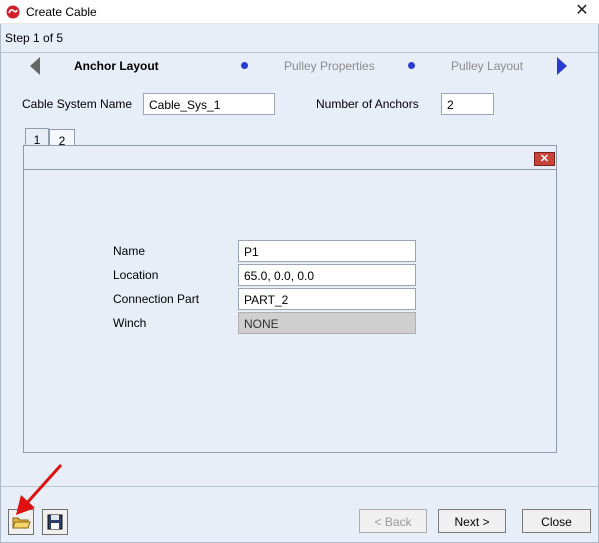 This screenshot has width=599, height=543. What do you see at coordinates (544, 159) in the screenshot?
I see `remove-anchor-close-icon: ✕` at bounding box center [544, 159].